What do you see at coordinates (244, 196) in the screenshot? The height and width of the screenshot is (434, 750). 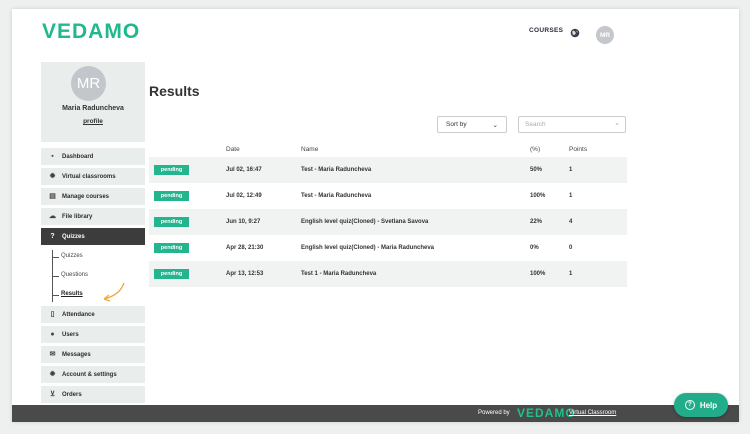 I see `row-date: Jul 02, 12:49` at bounding box center [244, 196].